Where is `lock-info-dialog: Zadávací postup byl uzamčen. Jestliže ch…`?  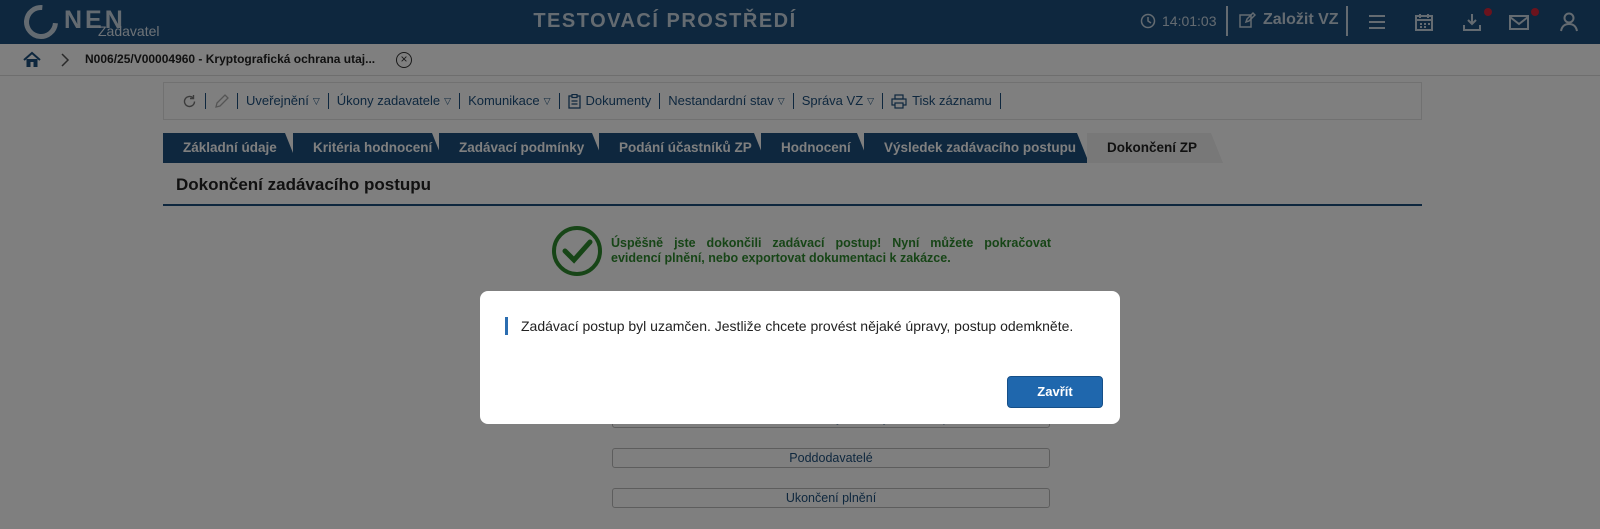 lock-info-dialog: Zadávací postup byl uzamčen. Jestliže ch… is located at coordinates (800, 357).